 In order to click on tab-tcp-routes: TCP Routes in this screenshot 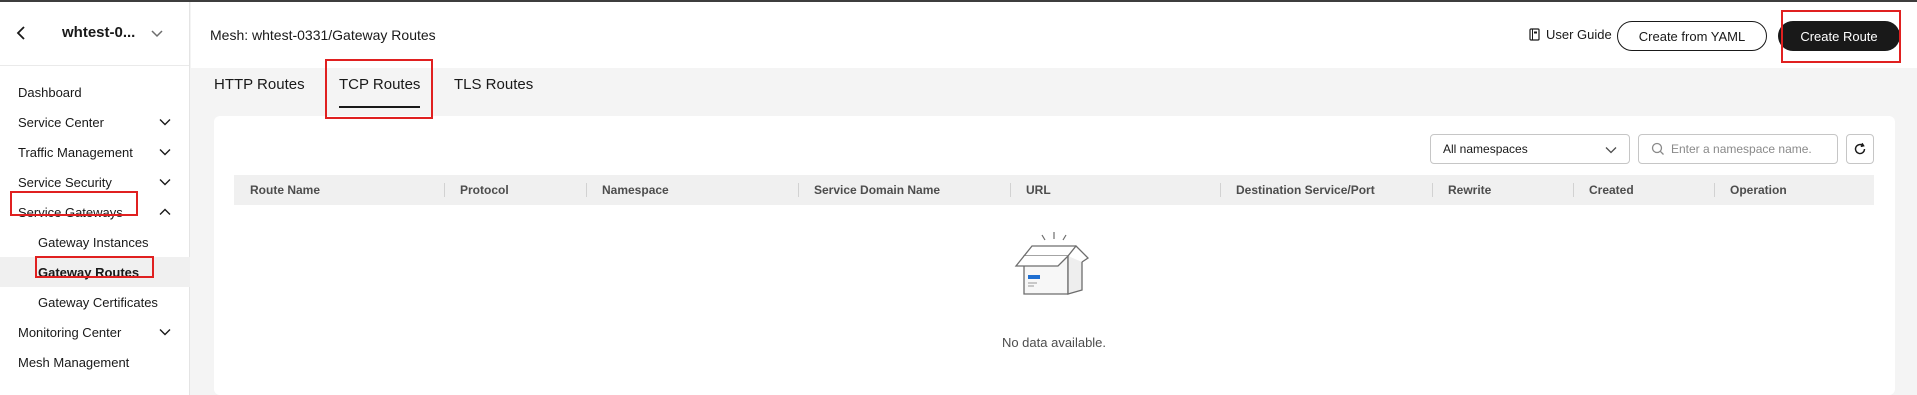, I will do `click(380, 92)`.